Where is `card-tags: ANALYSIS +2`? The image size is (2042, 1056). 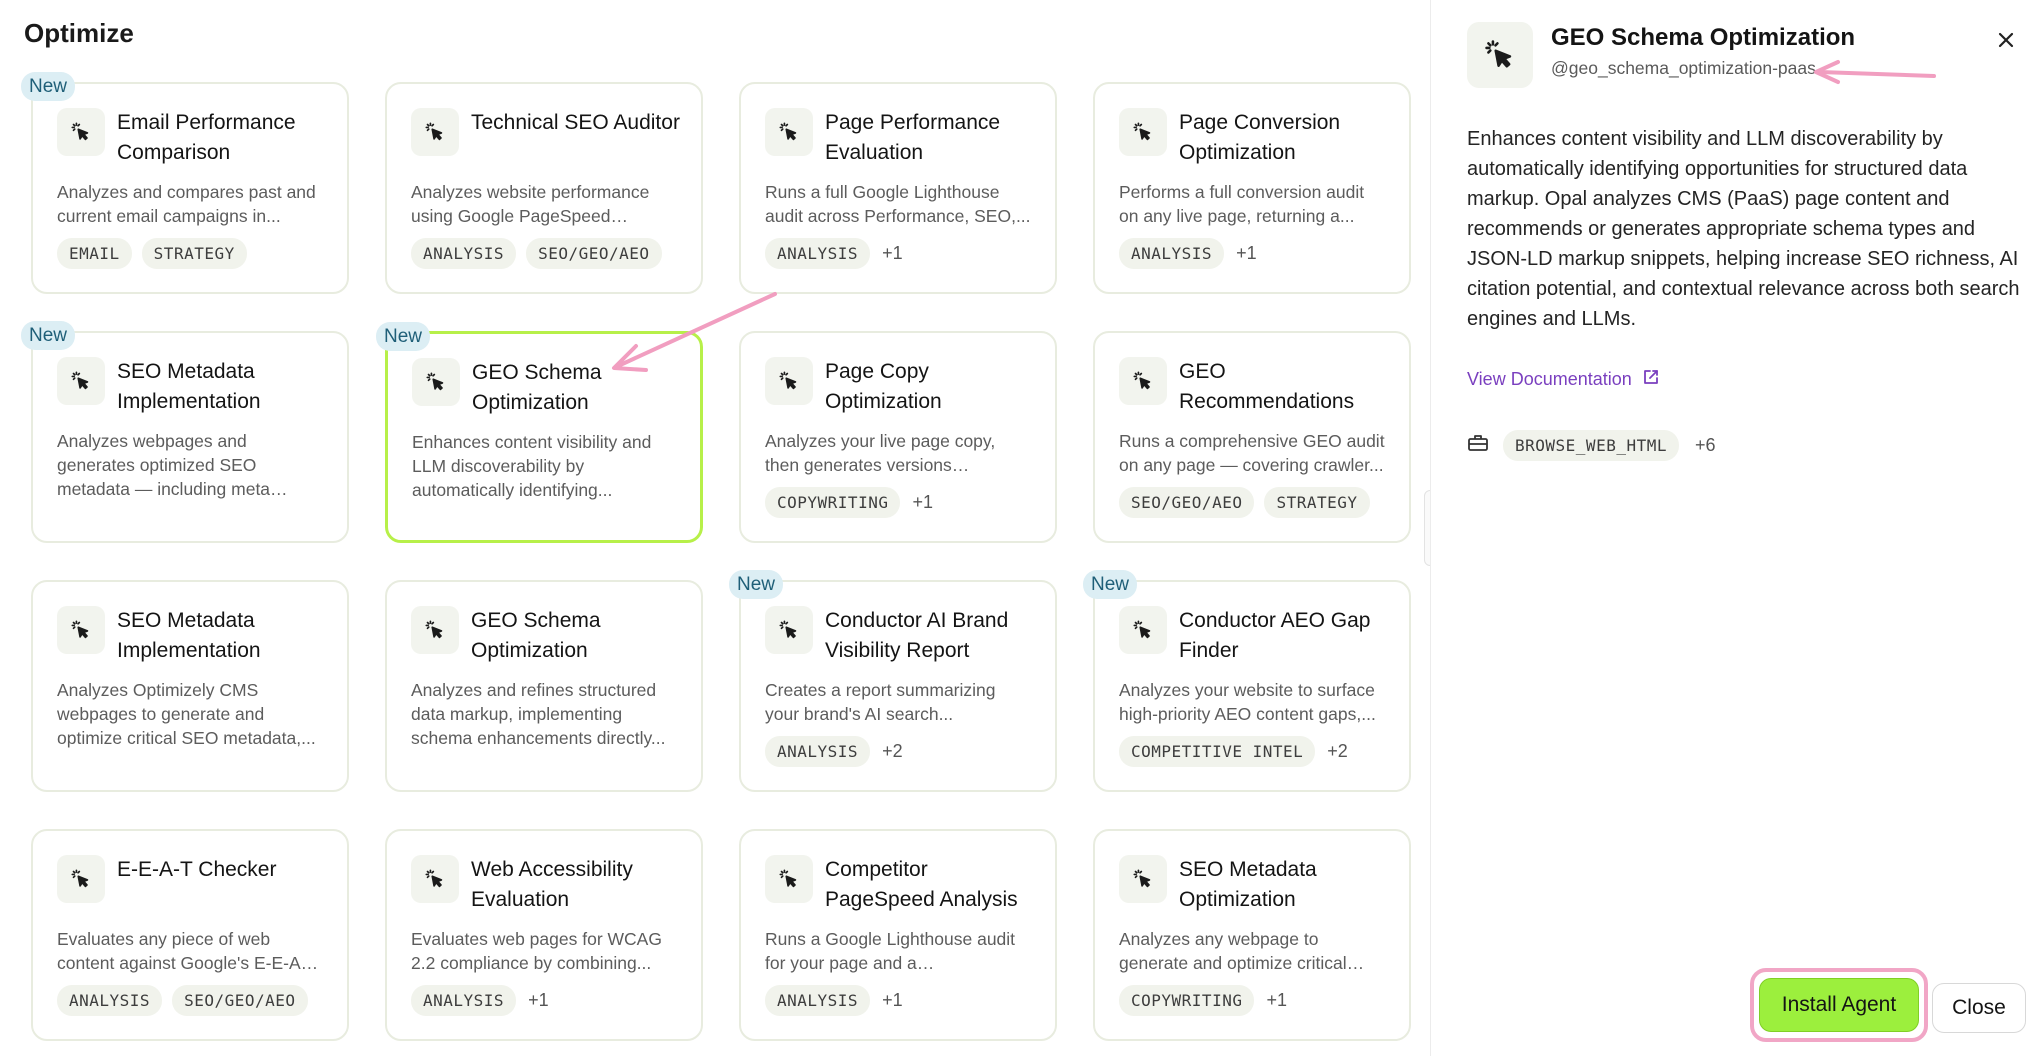 card-tags: ANALYSIS +2 is located at coordinates (834, 751).